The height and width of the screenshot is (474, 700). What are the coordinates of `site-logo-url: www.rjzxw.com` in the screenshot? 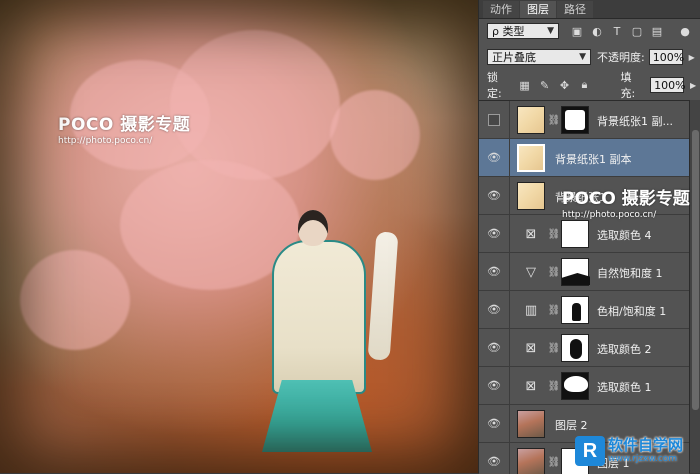 It's located at (642, 459).